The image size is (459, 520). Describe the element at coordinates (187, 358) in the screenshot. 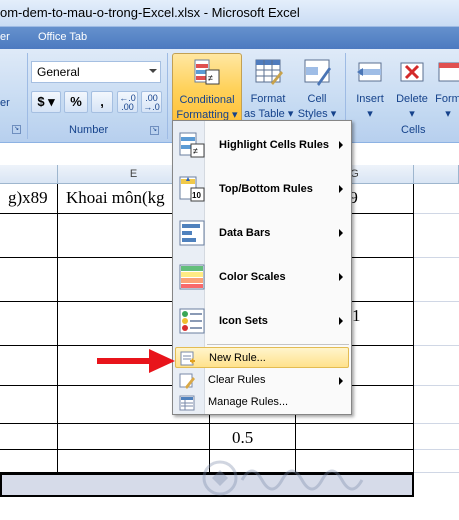

I see `new-rule-icon` at that location.